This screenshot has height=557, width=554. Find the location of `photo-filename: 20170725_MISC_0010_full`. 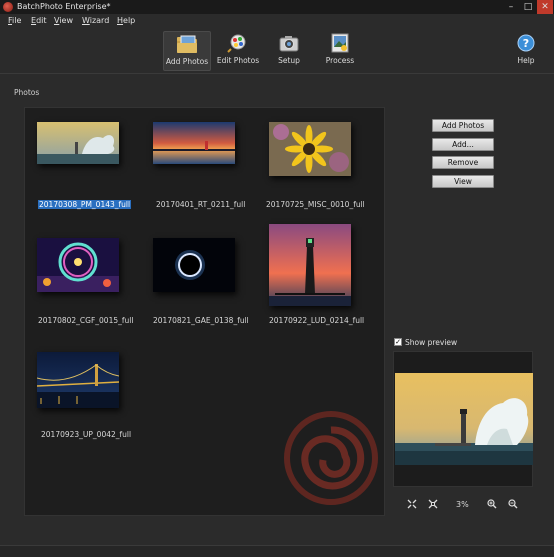

photo-filename: 20170725_MISC_0010_full is located at coordinates (315, 204).